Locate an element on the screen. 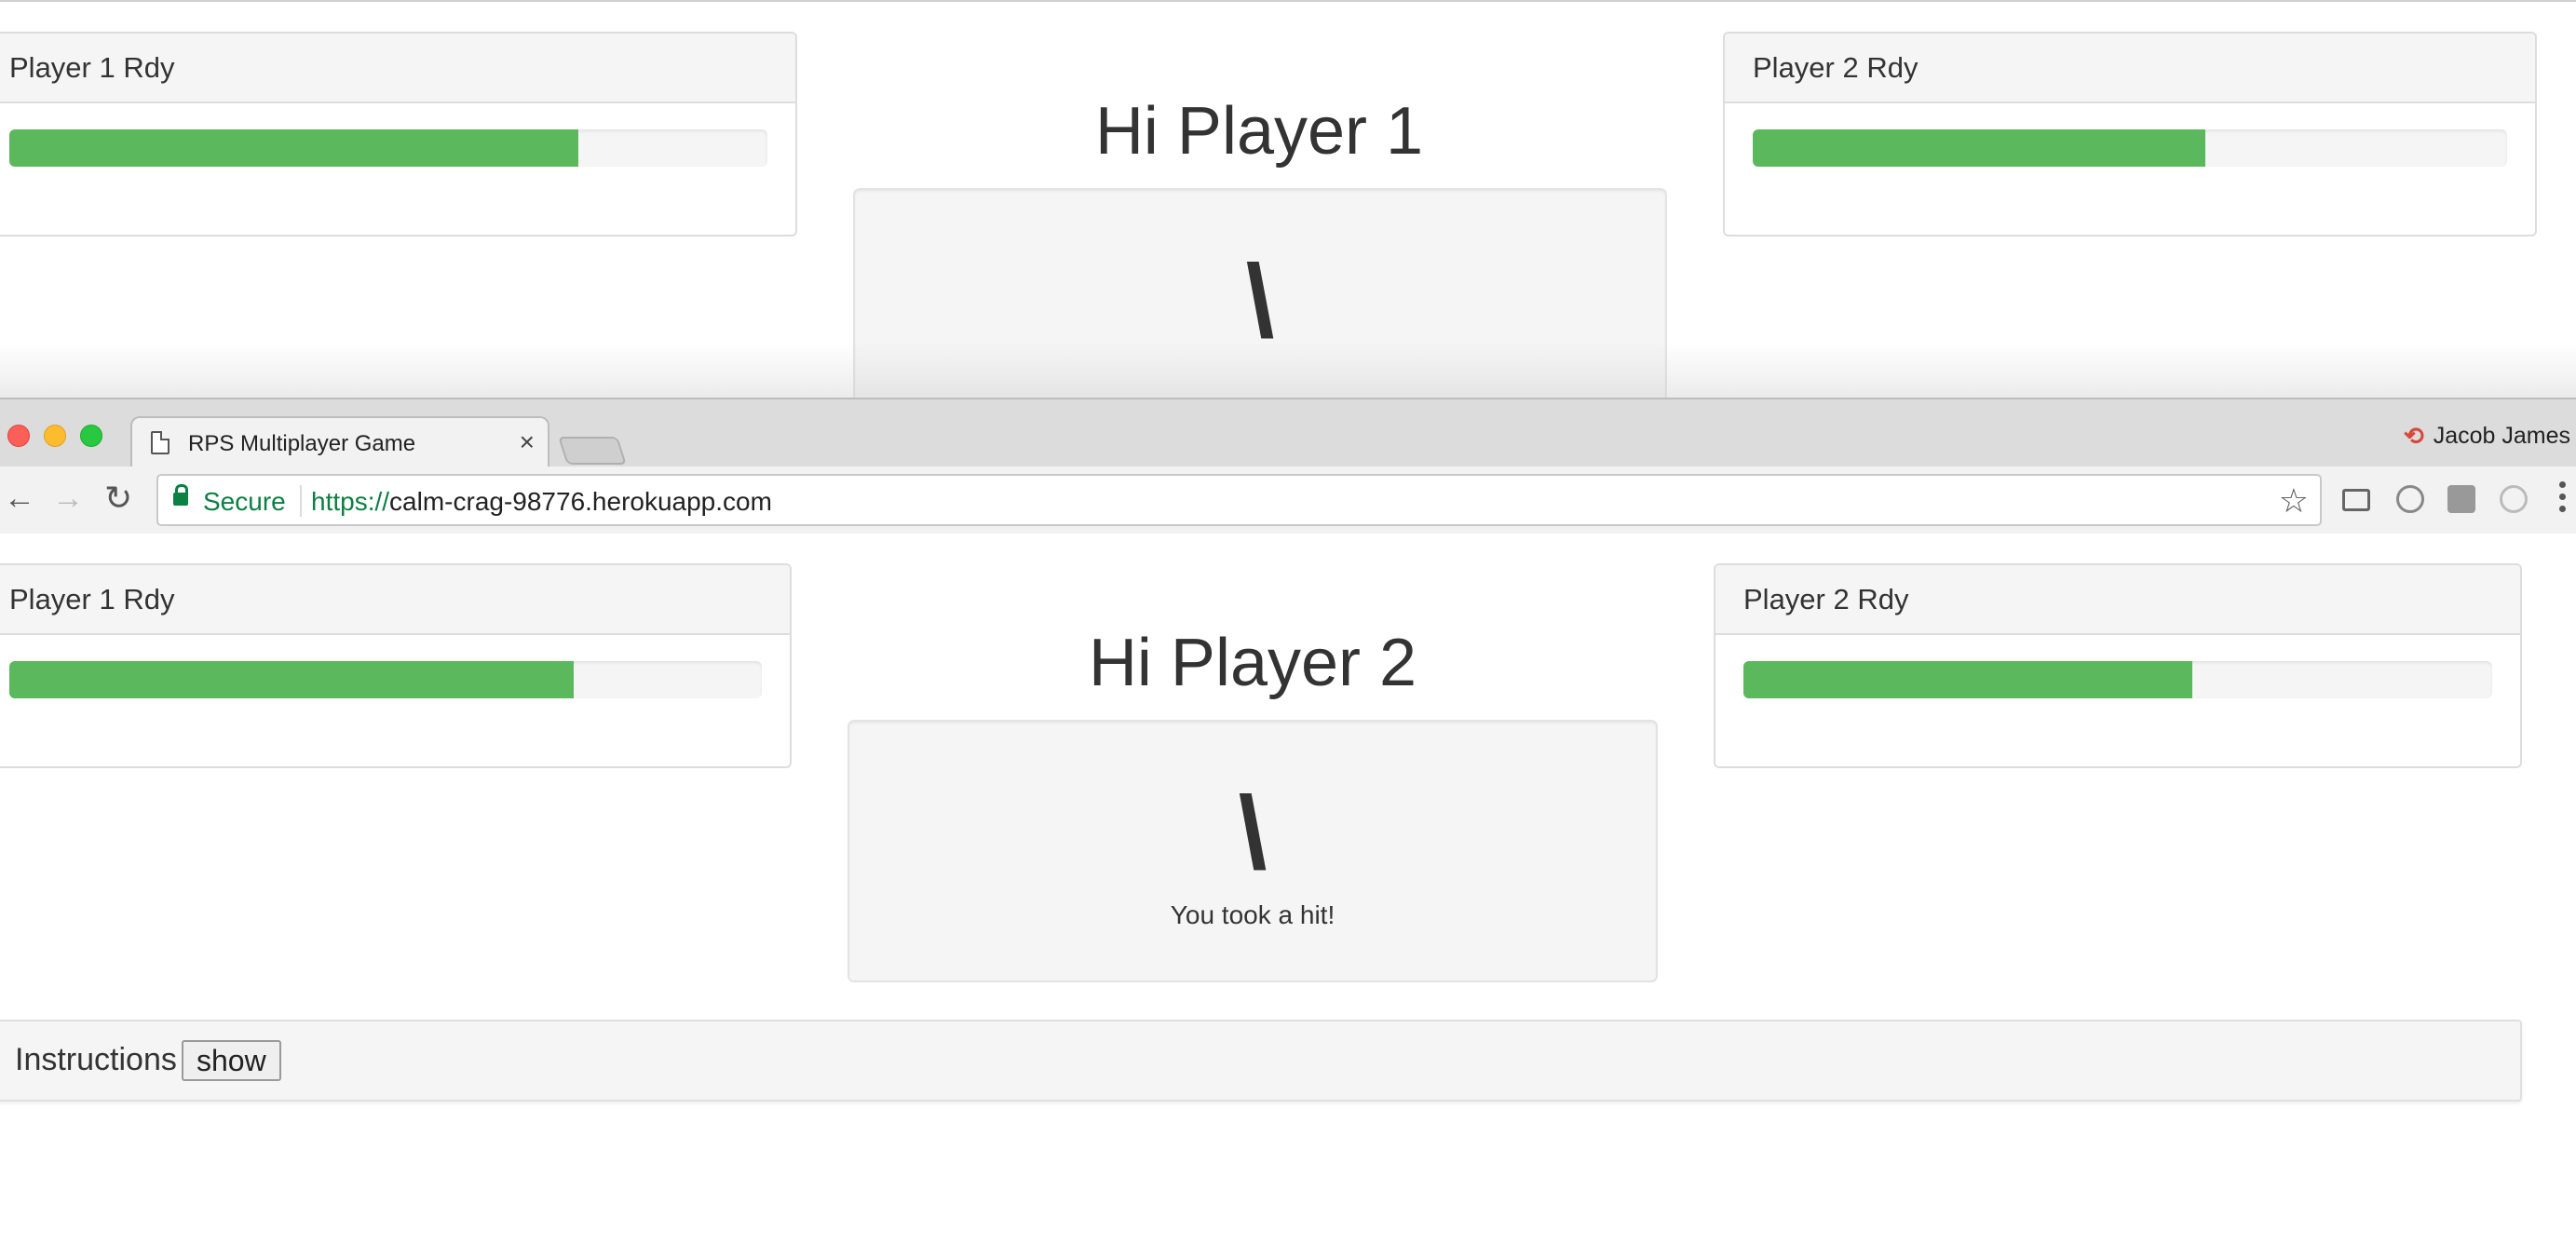 This screenshot has width=2576, height=1244. result-box: \ is located at coordinates (1260, 293).